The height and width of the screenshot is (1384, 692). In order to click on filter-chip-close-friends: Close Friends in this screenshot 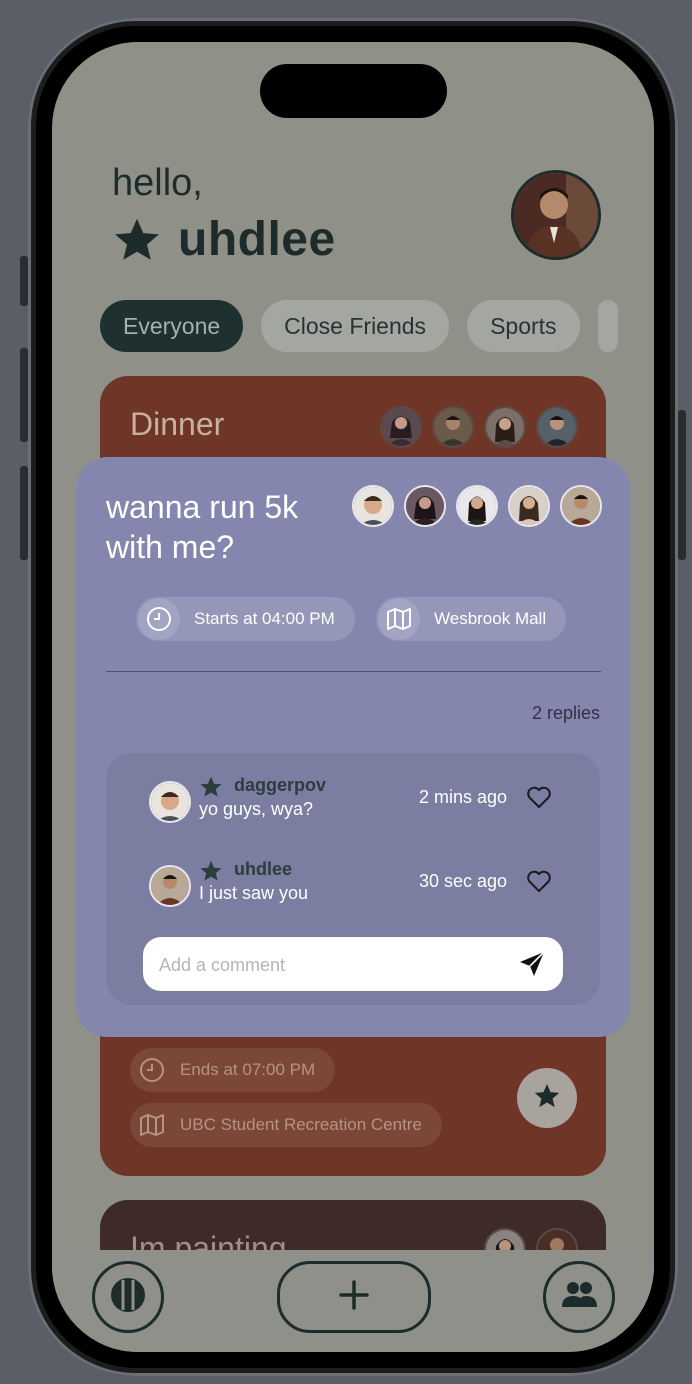, I will do `click(355, 326)`.